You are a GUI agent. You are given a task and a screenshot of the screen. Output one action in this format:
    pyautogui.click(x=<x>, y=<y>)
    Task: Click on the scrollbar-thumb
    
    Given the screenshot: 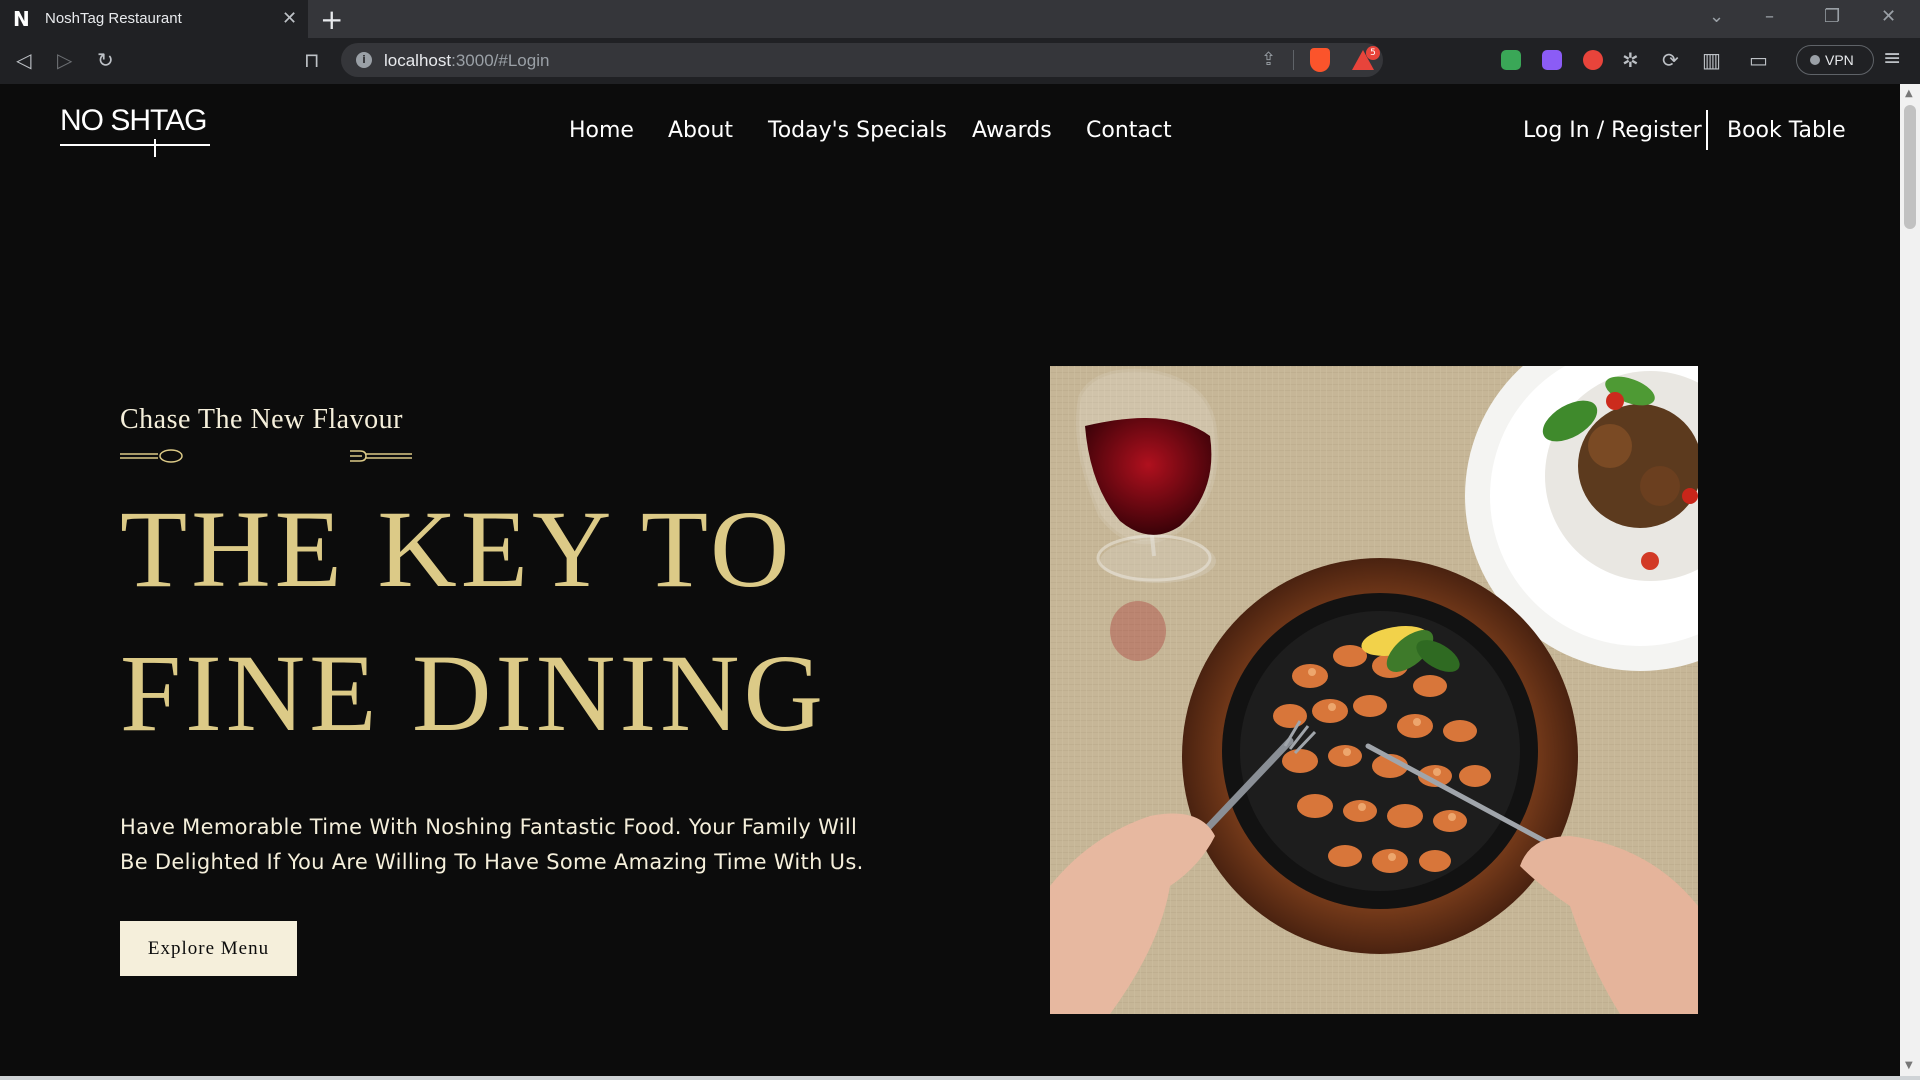 What is the action you would take?
    pyautogui.click(x=1910, y=167)
    